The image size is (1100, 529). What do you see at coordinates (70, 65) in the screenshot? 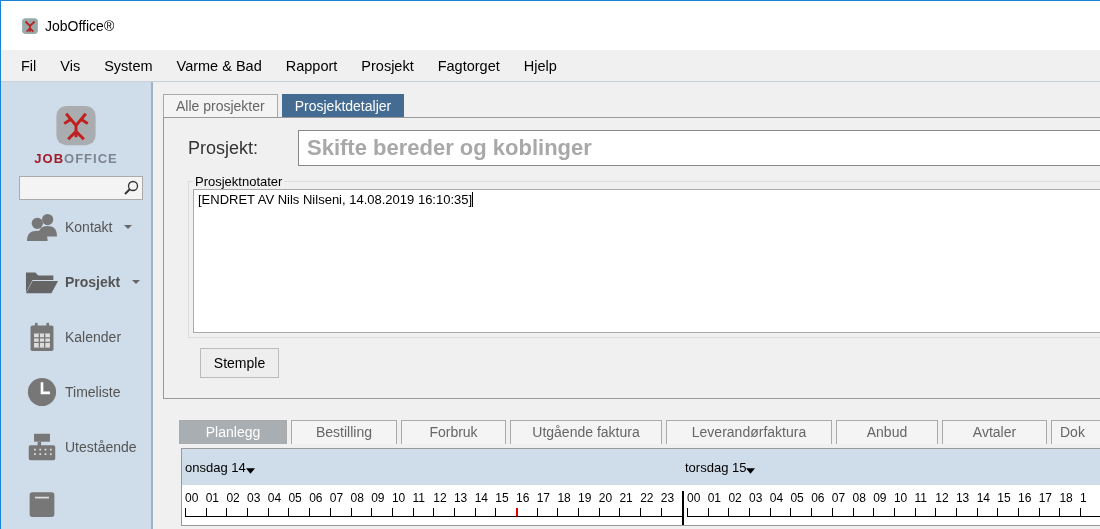
I see `menu-item: Vis` at bounding box center [70, 65].